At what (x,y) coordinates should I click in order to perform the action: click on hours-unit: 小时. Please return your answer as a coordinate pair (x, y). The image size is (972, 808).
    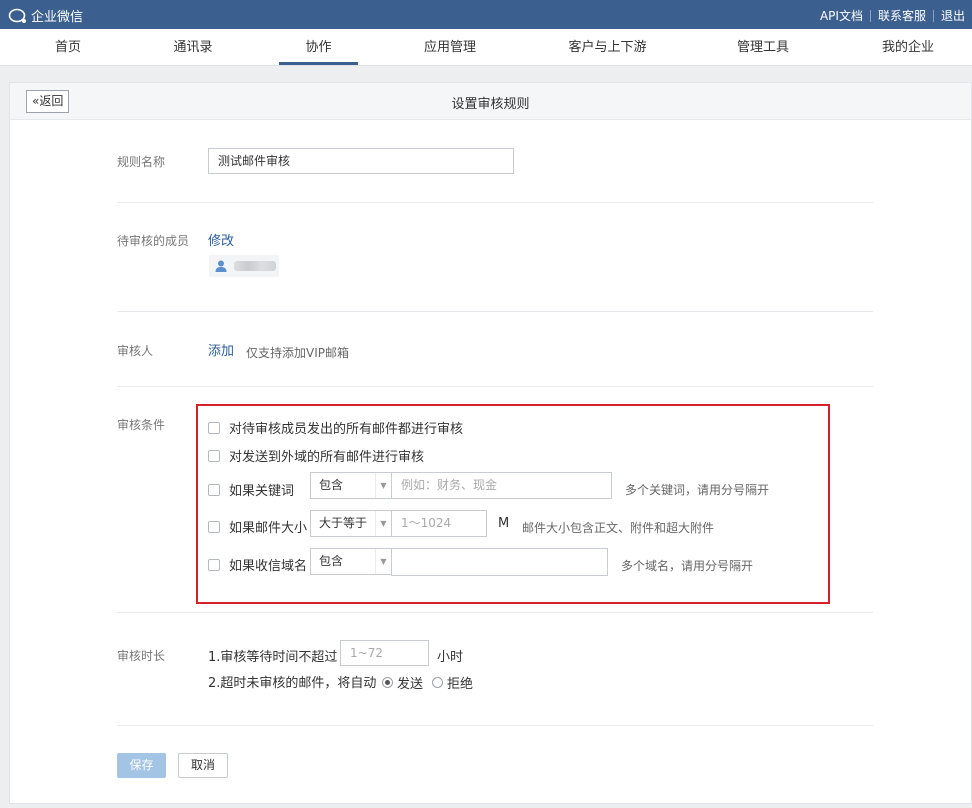
    Looking at the image, I should click on (450, 657).